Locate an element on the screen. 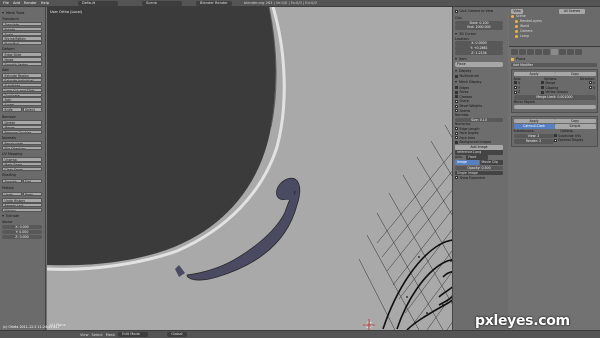 Image resolution: width=600 pixels, height=338 pixels. knife-select-button: Select is located at coordinates (32, 109).